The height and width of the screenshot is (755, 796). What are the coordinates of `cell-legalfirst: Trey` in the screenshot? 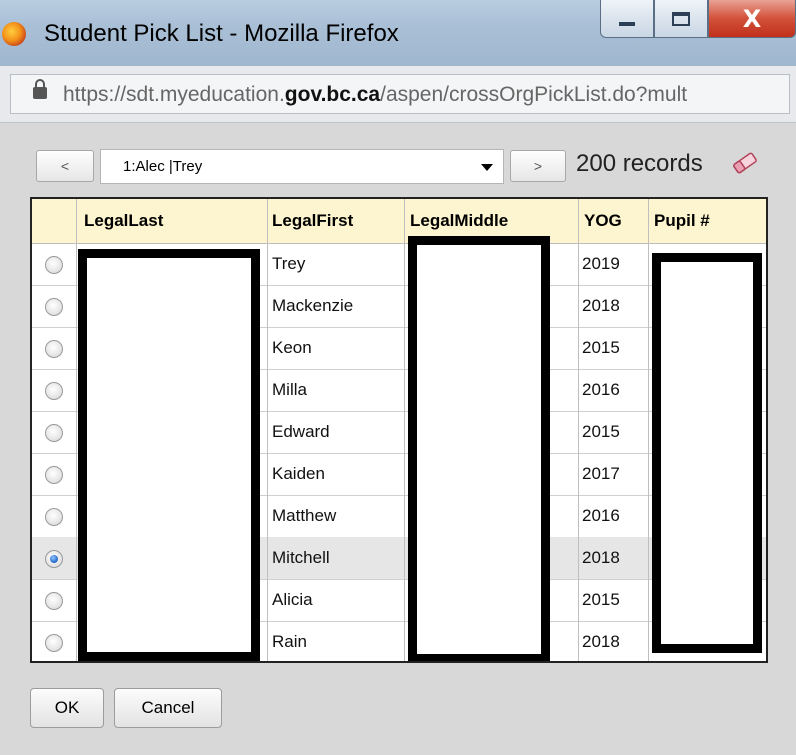 It's located at (289, 263).